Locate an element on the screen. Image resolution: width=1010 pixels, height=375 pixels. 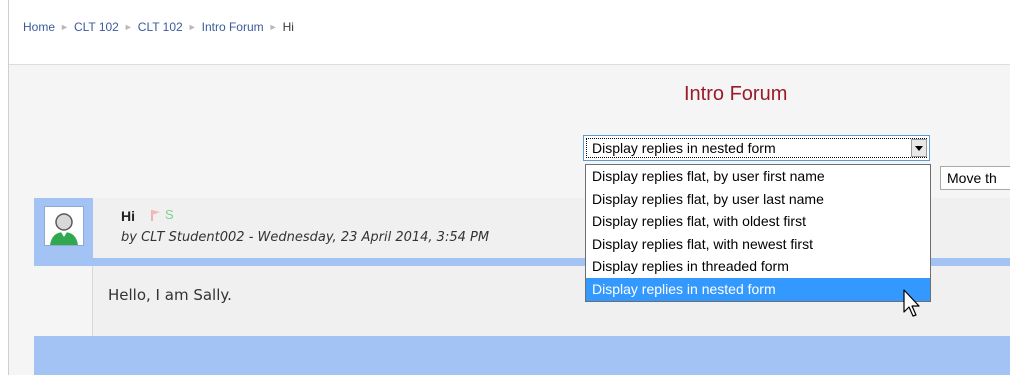
display-mode-select: Display replies in nested form is located at coordinates (756, 148).